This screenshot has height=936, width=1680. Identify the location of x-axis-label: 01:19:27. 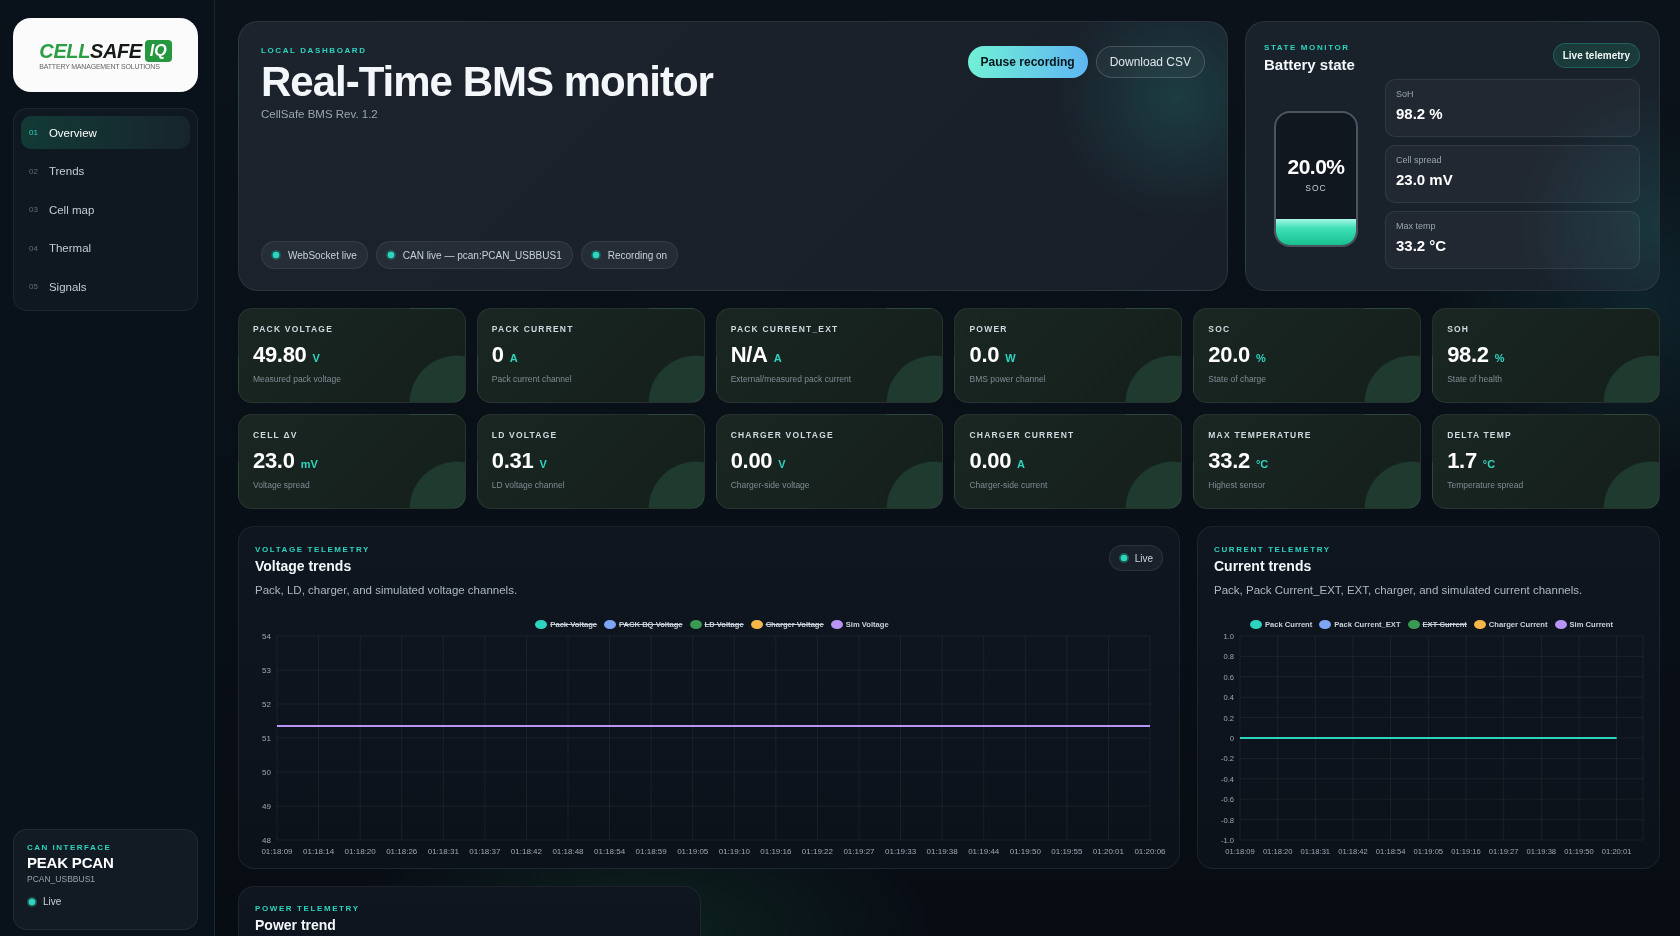
(859, 851).